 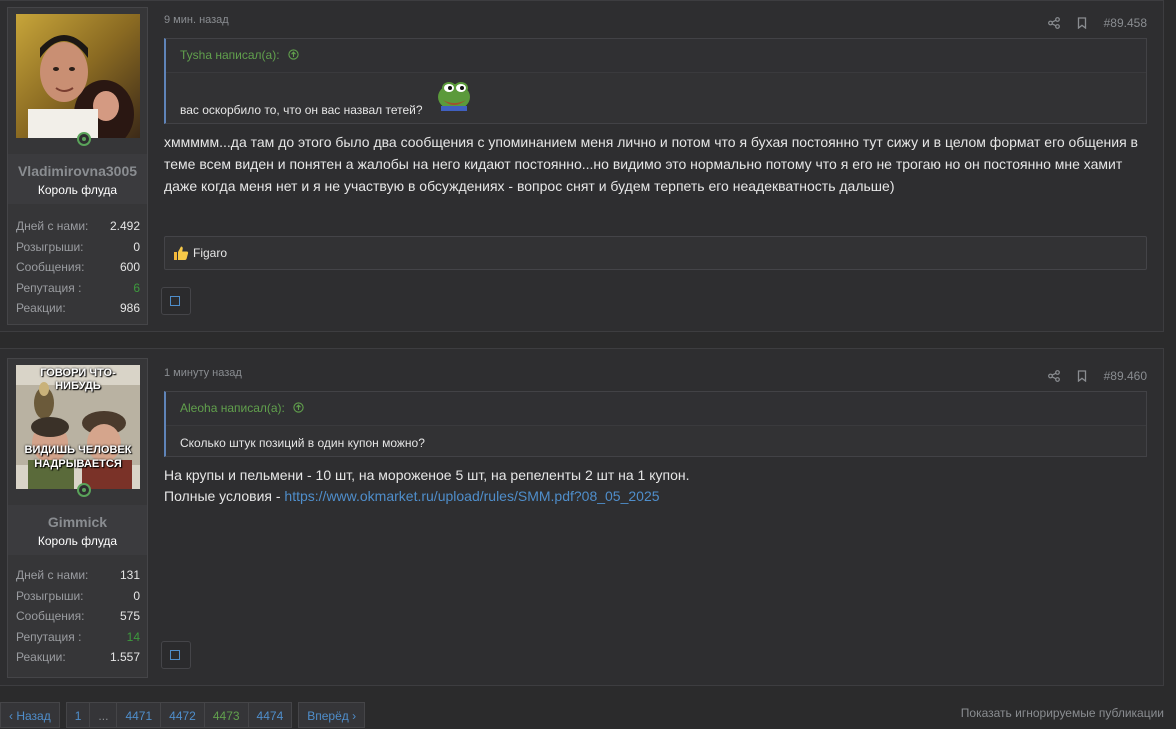 I want to click on stat-messages-value: 575, so click(x=129, y=616).